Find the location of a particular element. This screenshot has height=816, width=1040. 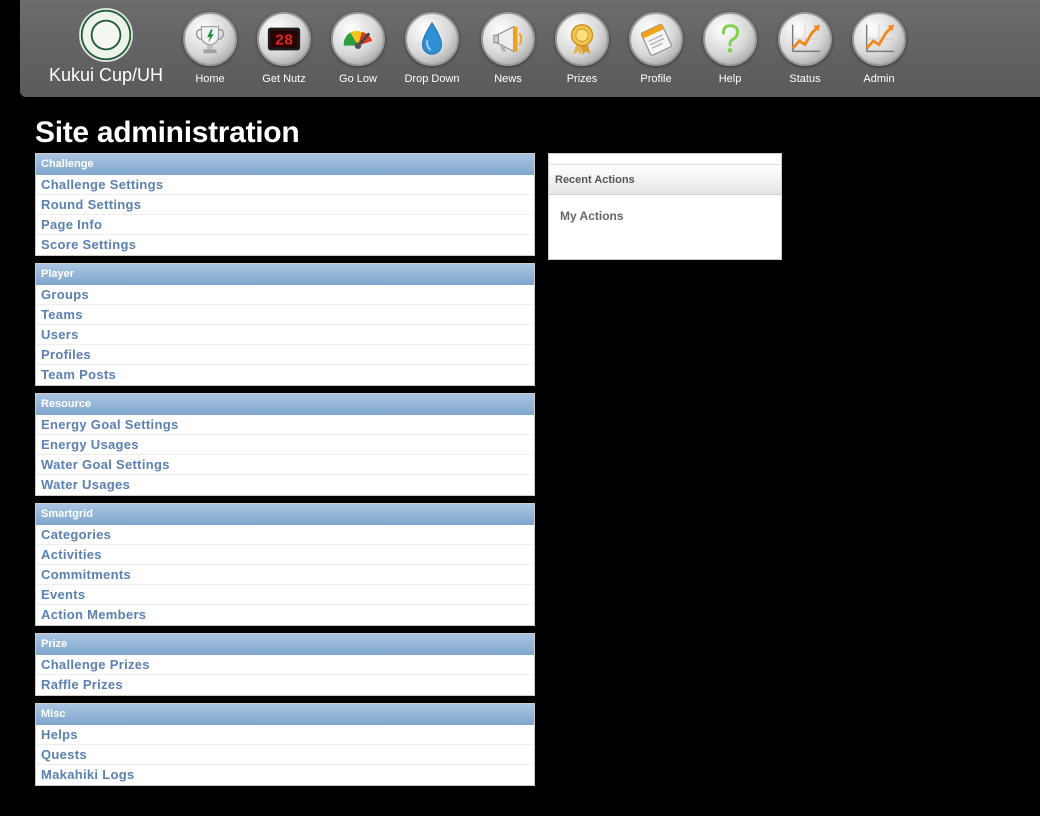

nav-get-nutz: 28 Get Nutz is located at coordinates (284, 48).